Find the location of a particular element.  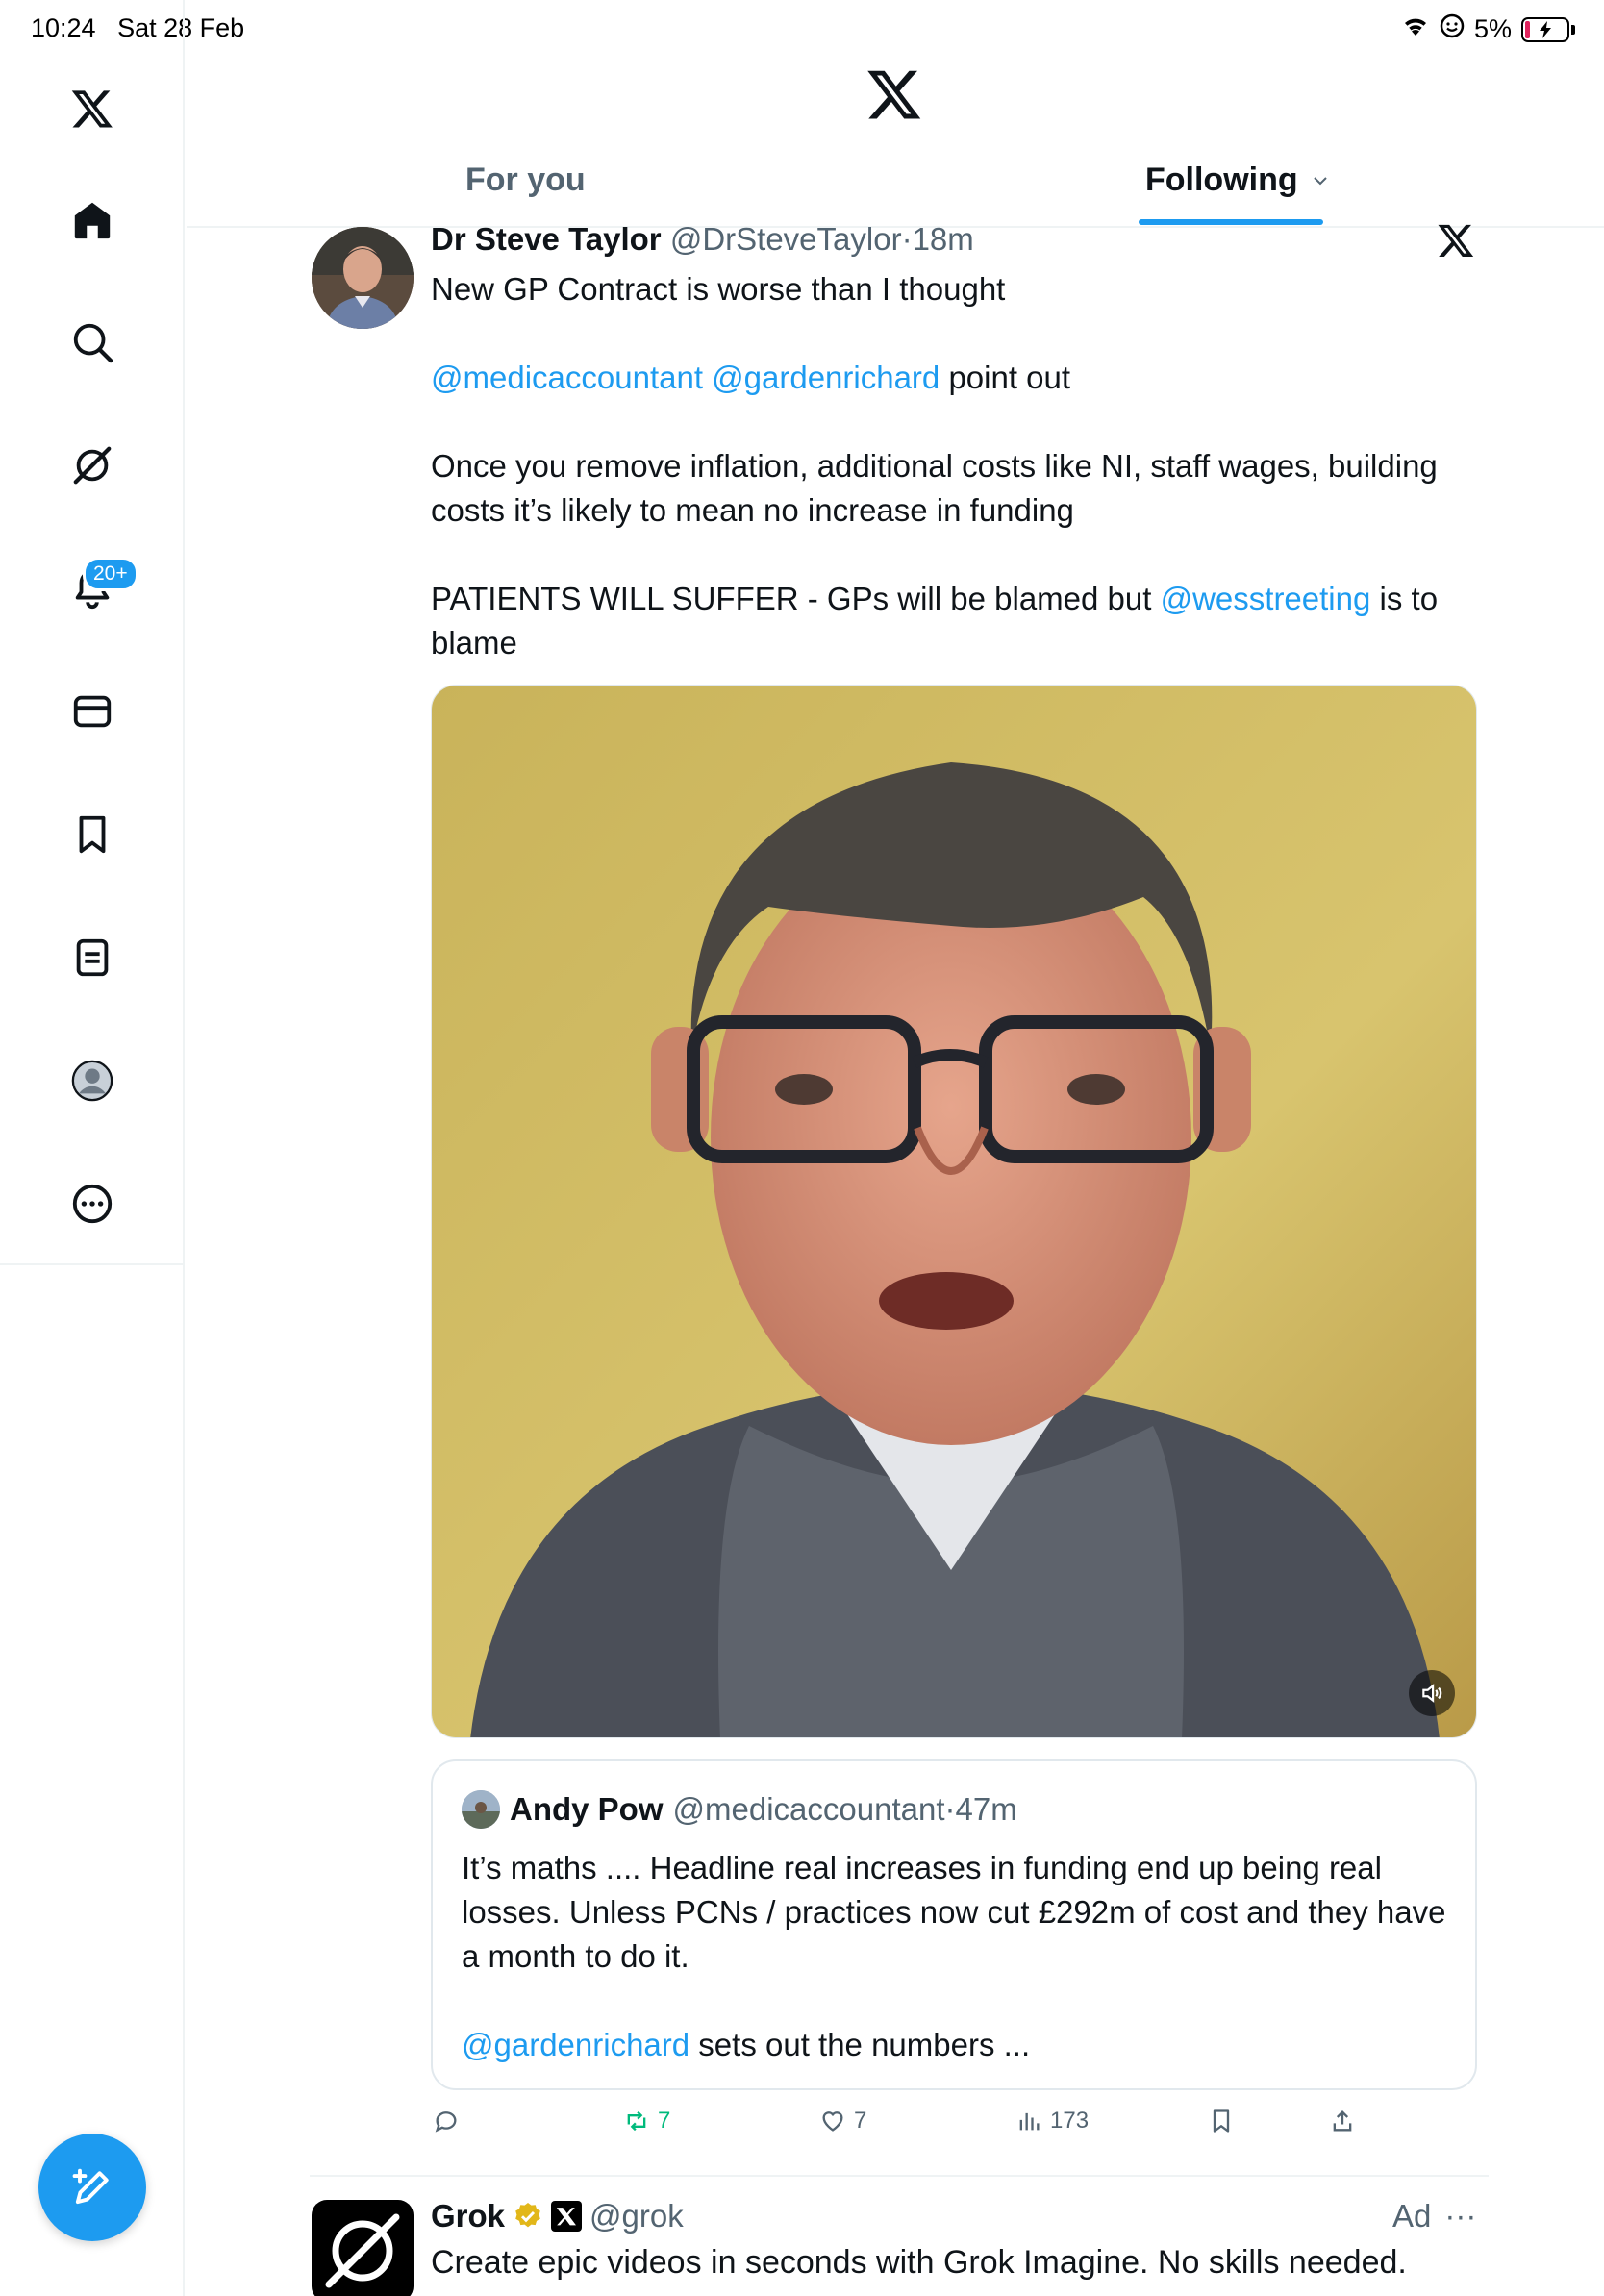

compose-icon is located at coordinates (90, 2186).